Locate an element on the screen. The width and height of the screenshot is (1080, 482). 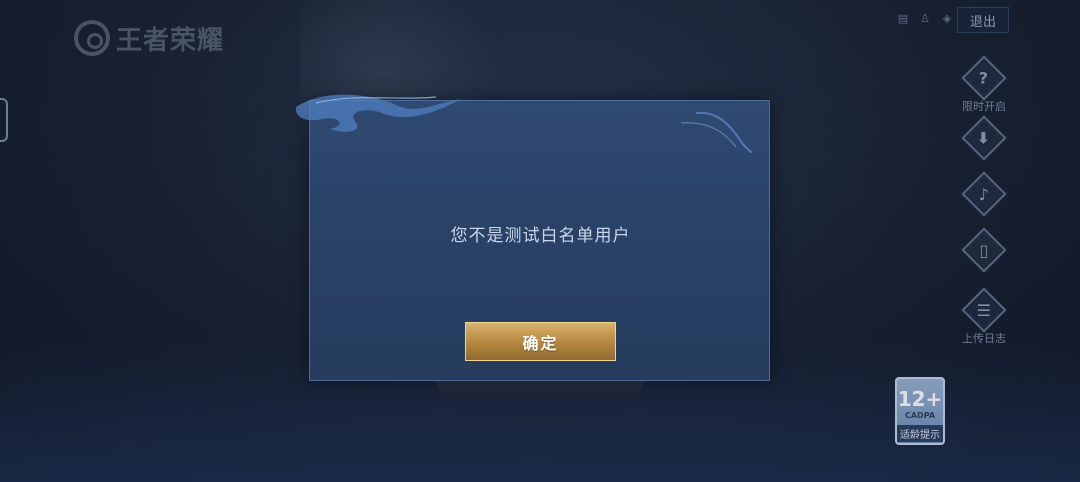
logo-text: 王者荣耀 is located at coordinates (170, 40).